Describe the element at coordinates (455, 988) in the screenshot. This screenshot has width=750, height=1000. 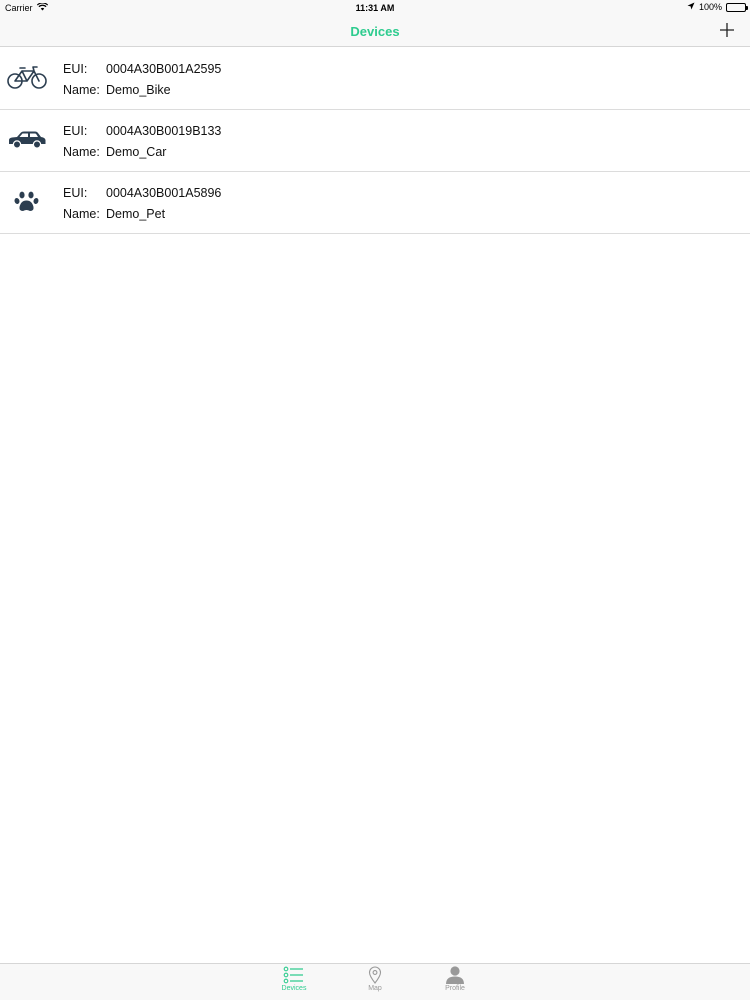
I see `tab-profile-label: Profile` at that location.